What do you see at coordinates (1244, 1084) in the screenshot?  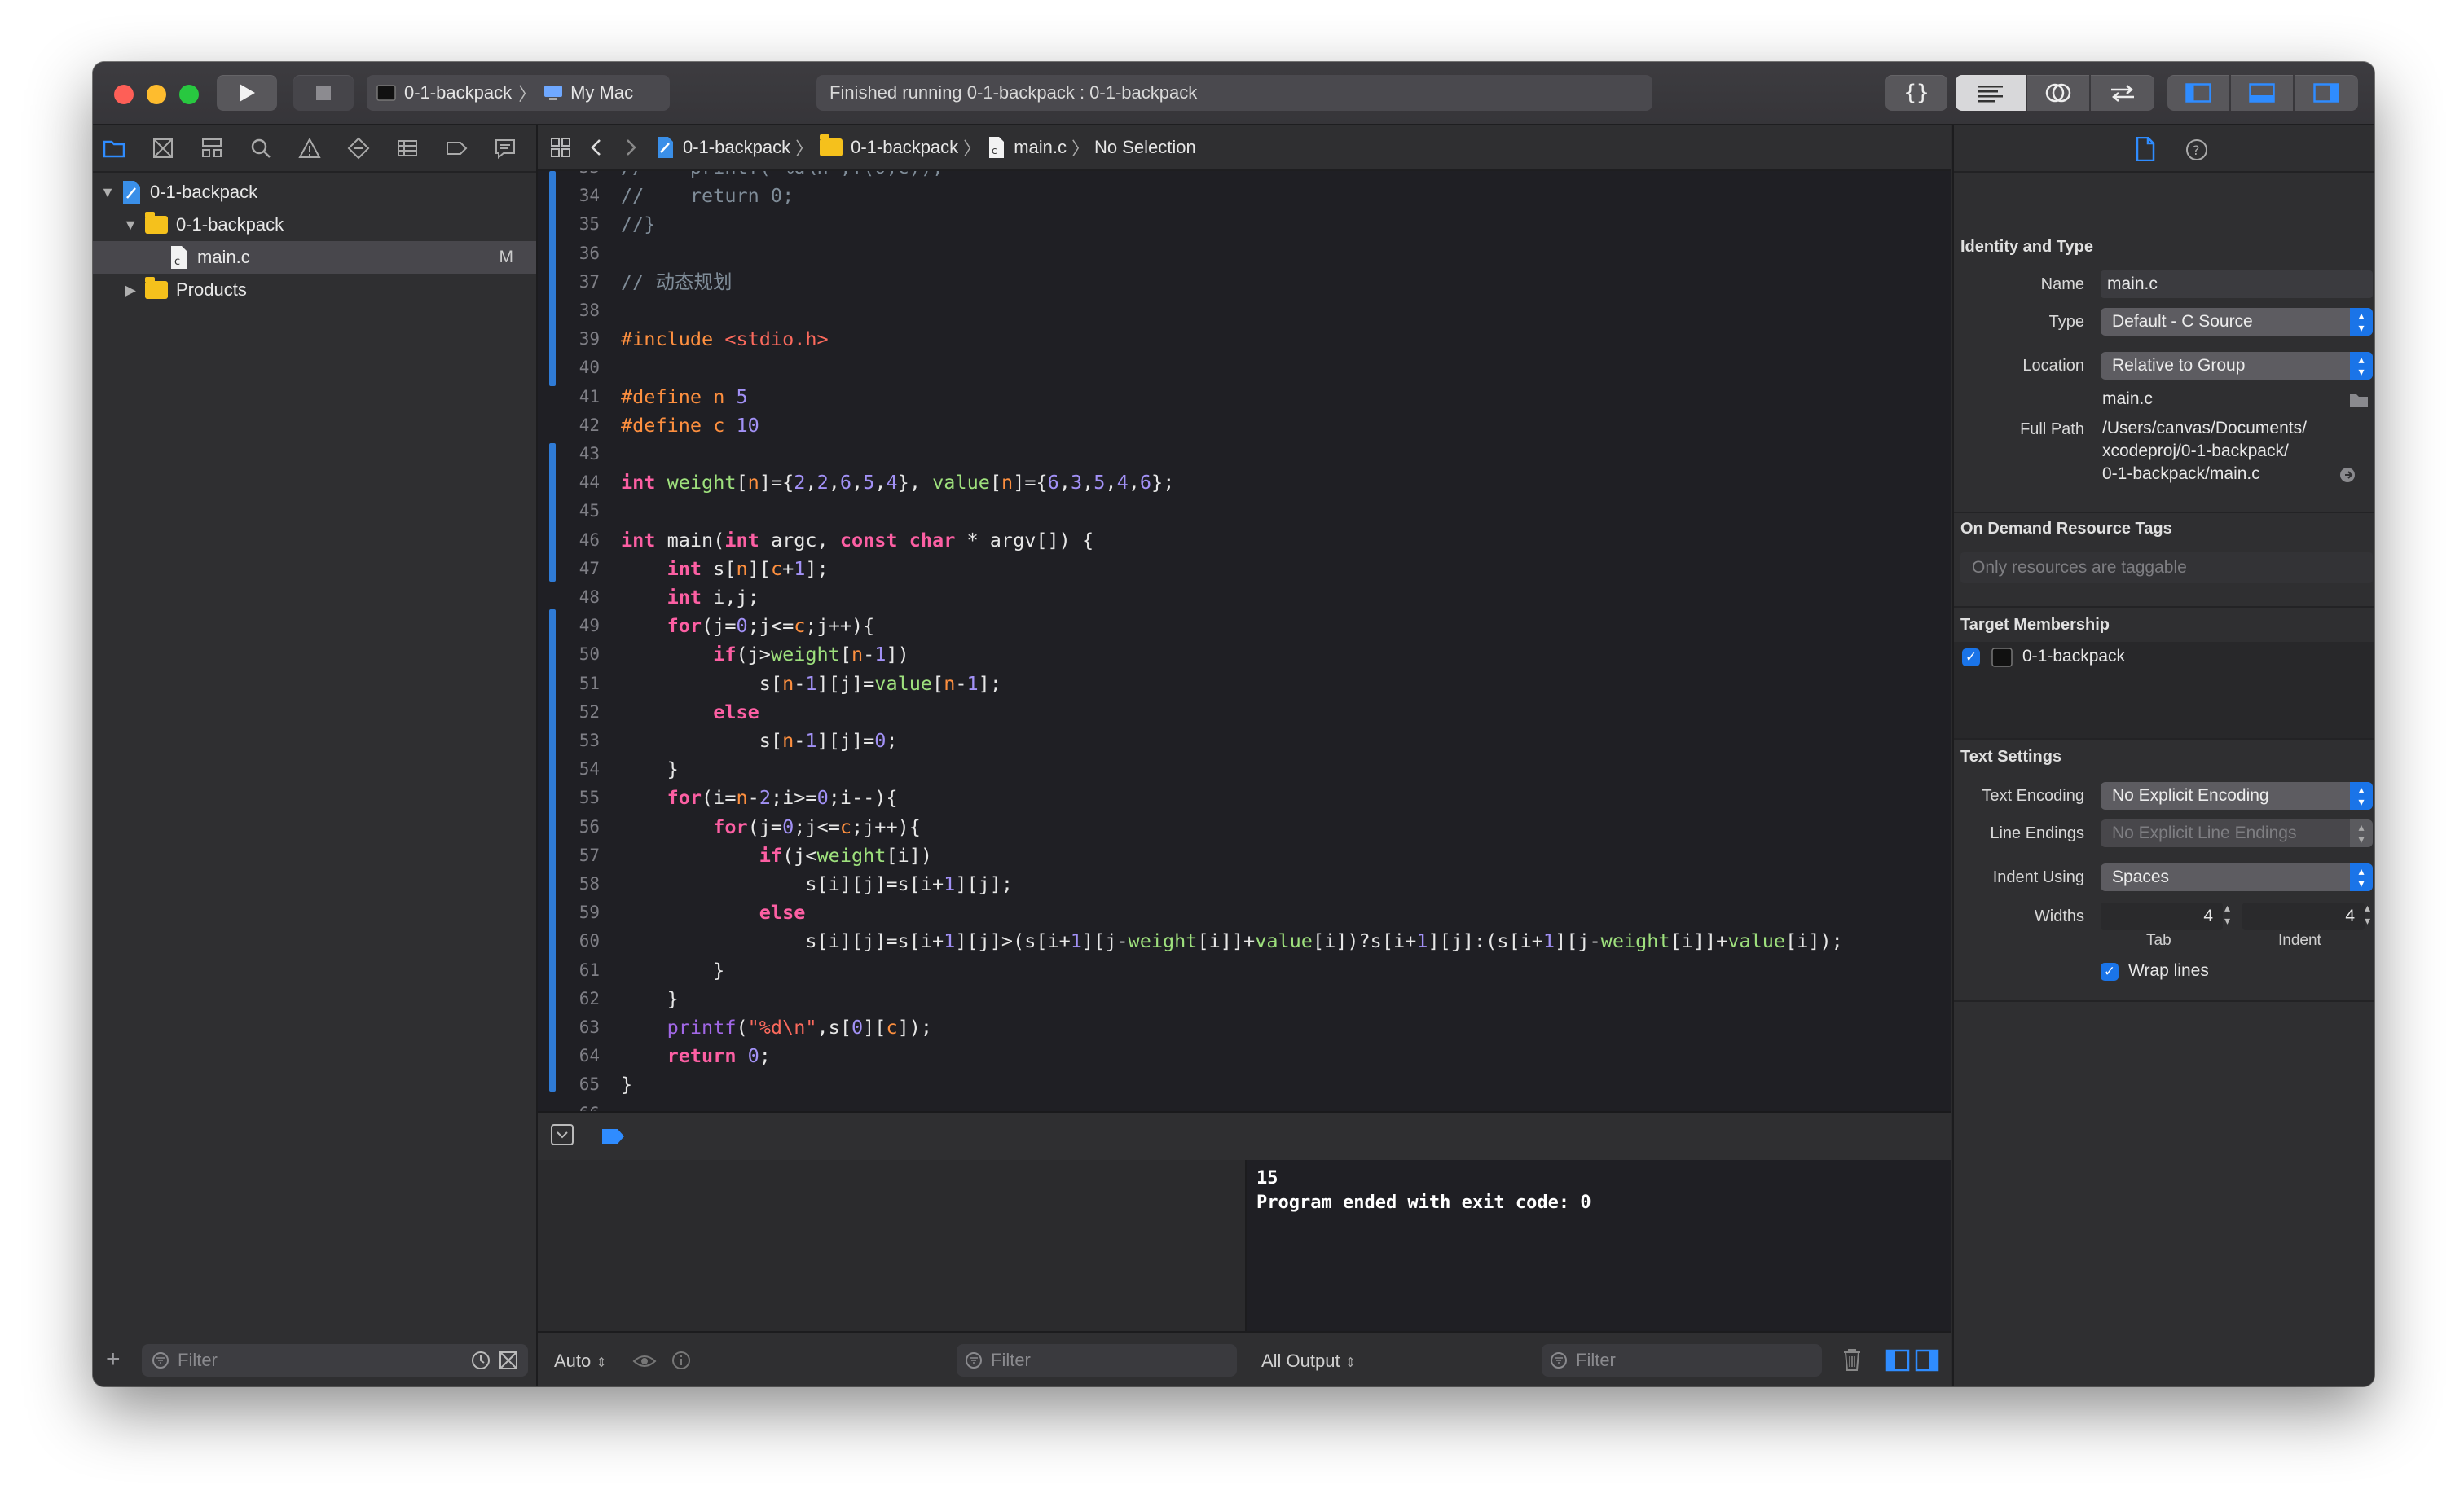 I see `code-line: 65}` at bounding box center [1244, 1084].